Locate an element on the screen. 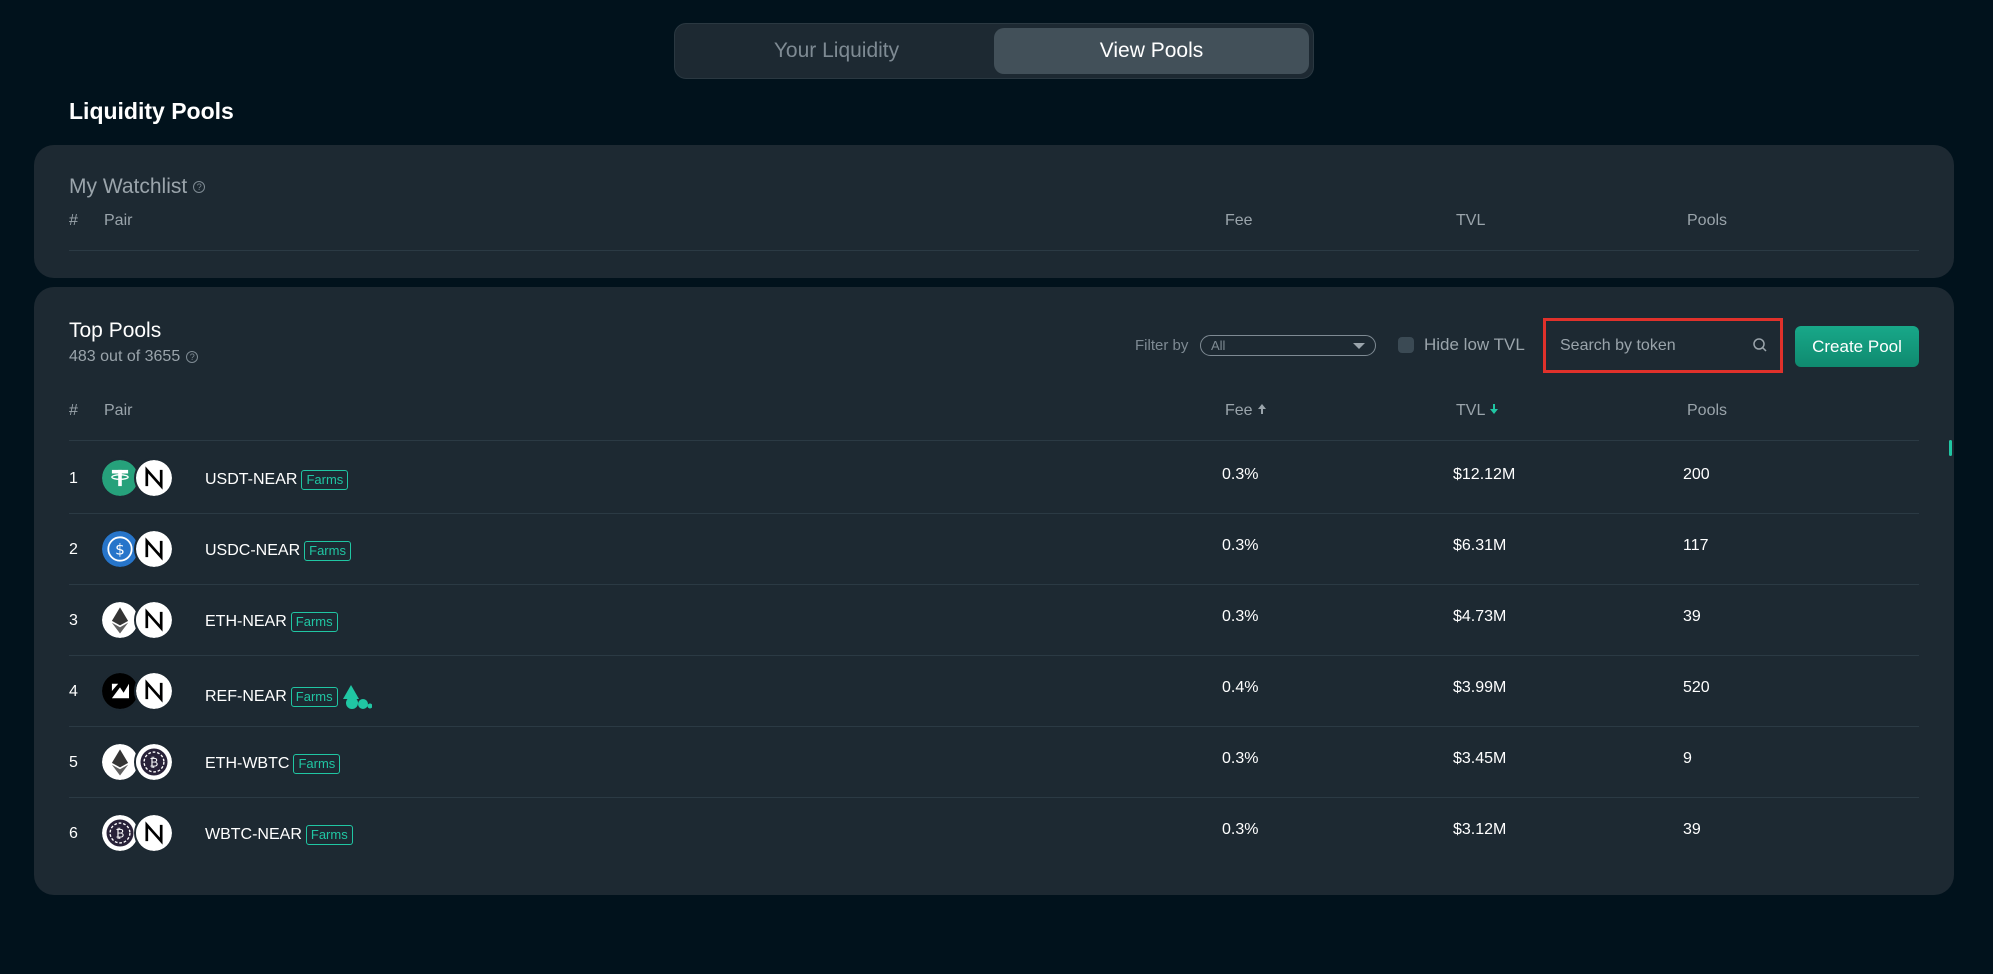 This screenshot has width=1993, height=974. col-index: # is located at coordinates (73, 410).